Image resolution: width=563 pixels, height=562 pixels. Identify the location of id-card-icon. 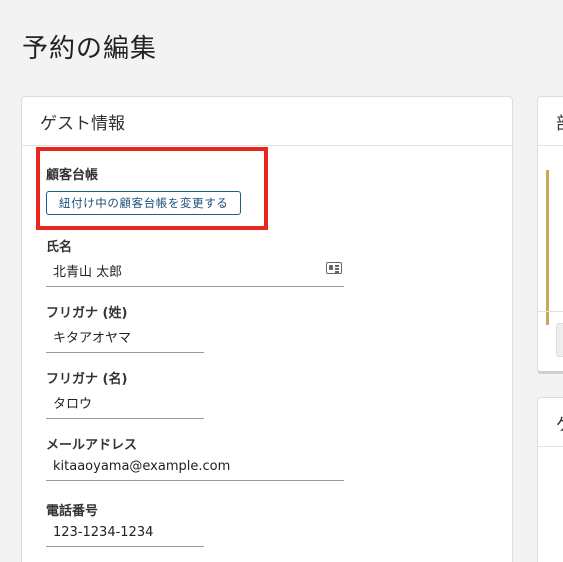
(334, 268).